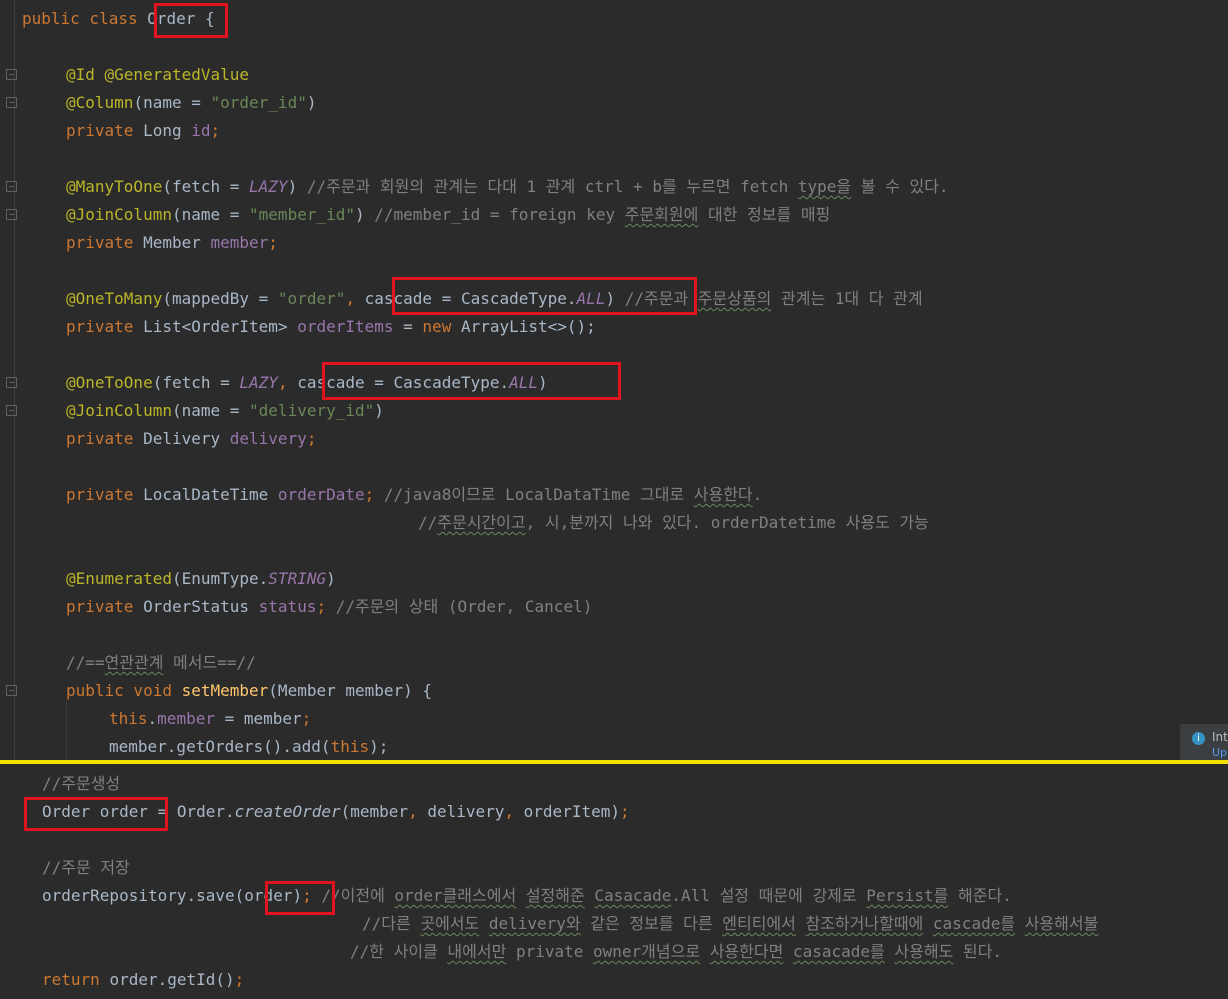  What do you see at coordinates (191, 102) in the screenshot?
I see `code-line: @Column(name = "order_id")` at bounding box center [191, 102].